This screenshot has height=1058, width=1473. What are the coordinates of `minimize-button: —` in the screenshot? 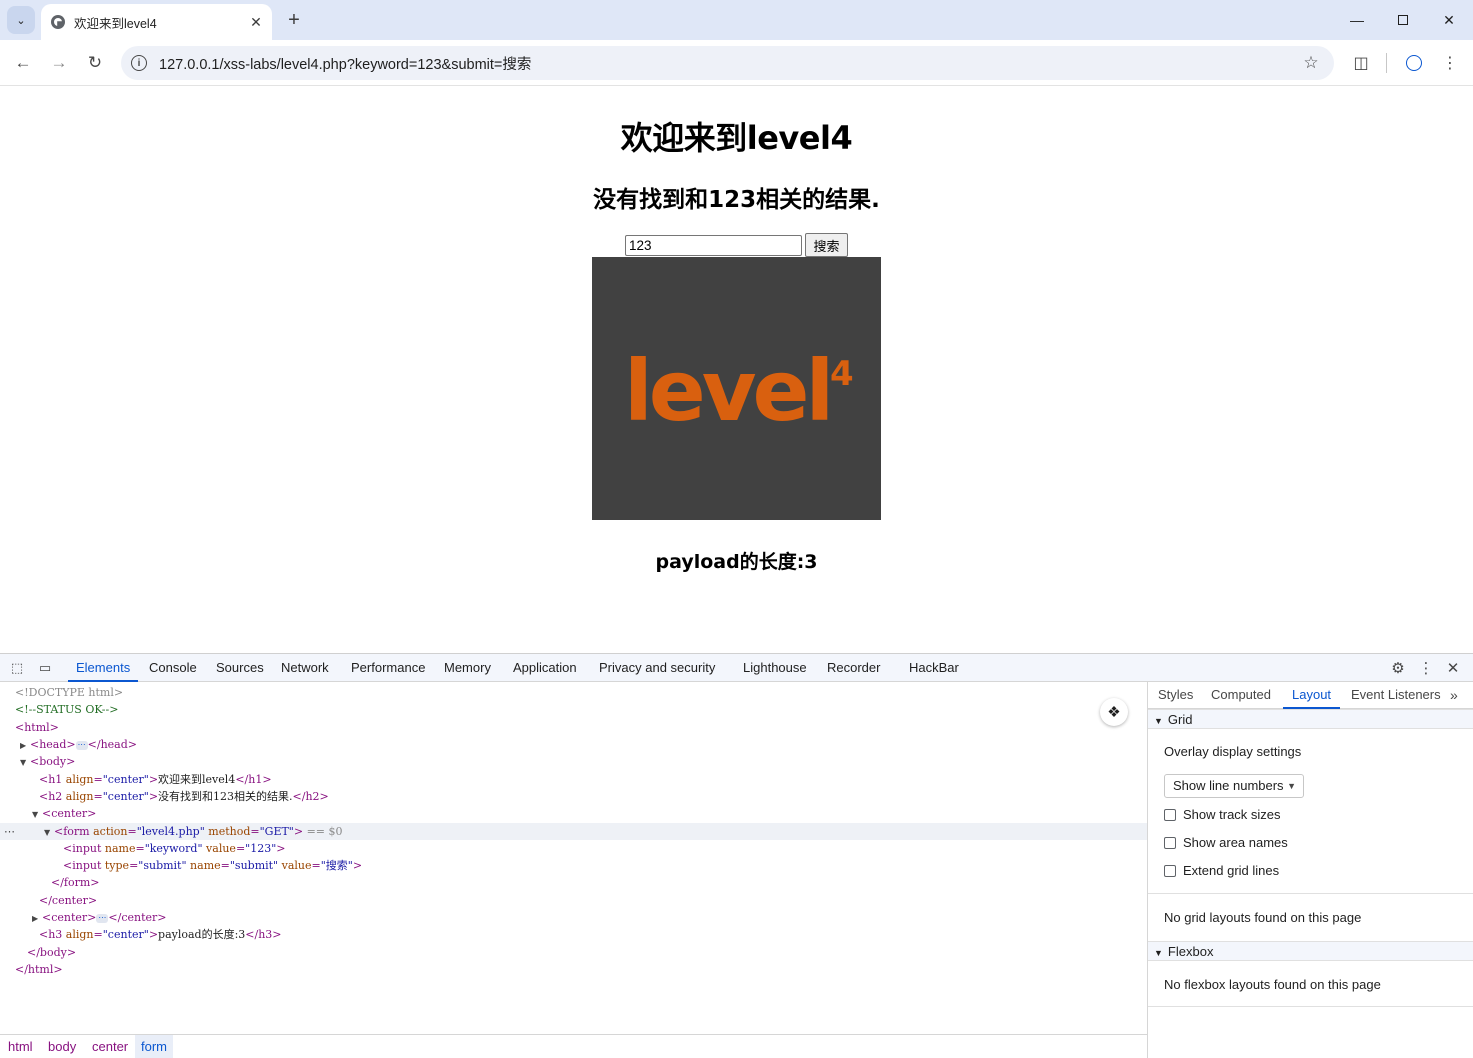 It's located at (1357, 20).